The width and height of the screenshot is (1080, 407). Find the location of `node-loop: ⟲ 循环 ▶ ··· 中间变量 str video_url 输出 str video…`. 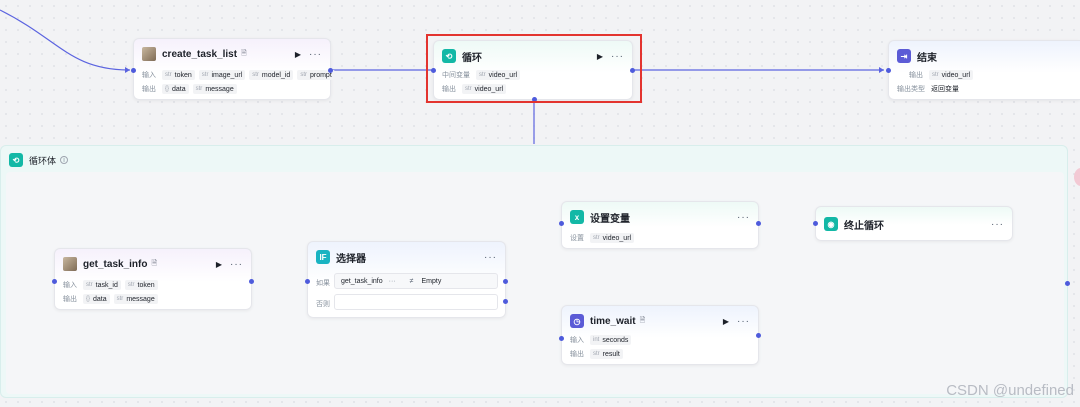

node-loop: ⟲ 循环 ▶ ··· 中间变量 str video_url 输出 str video… is located at coordinates (533, 71).